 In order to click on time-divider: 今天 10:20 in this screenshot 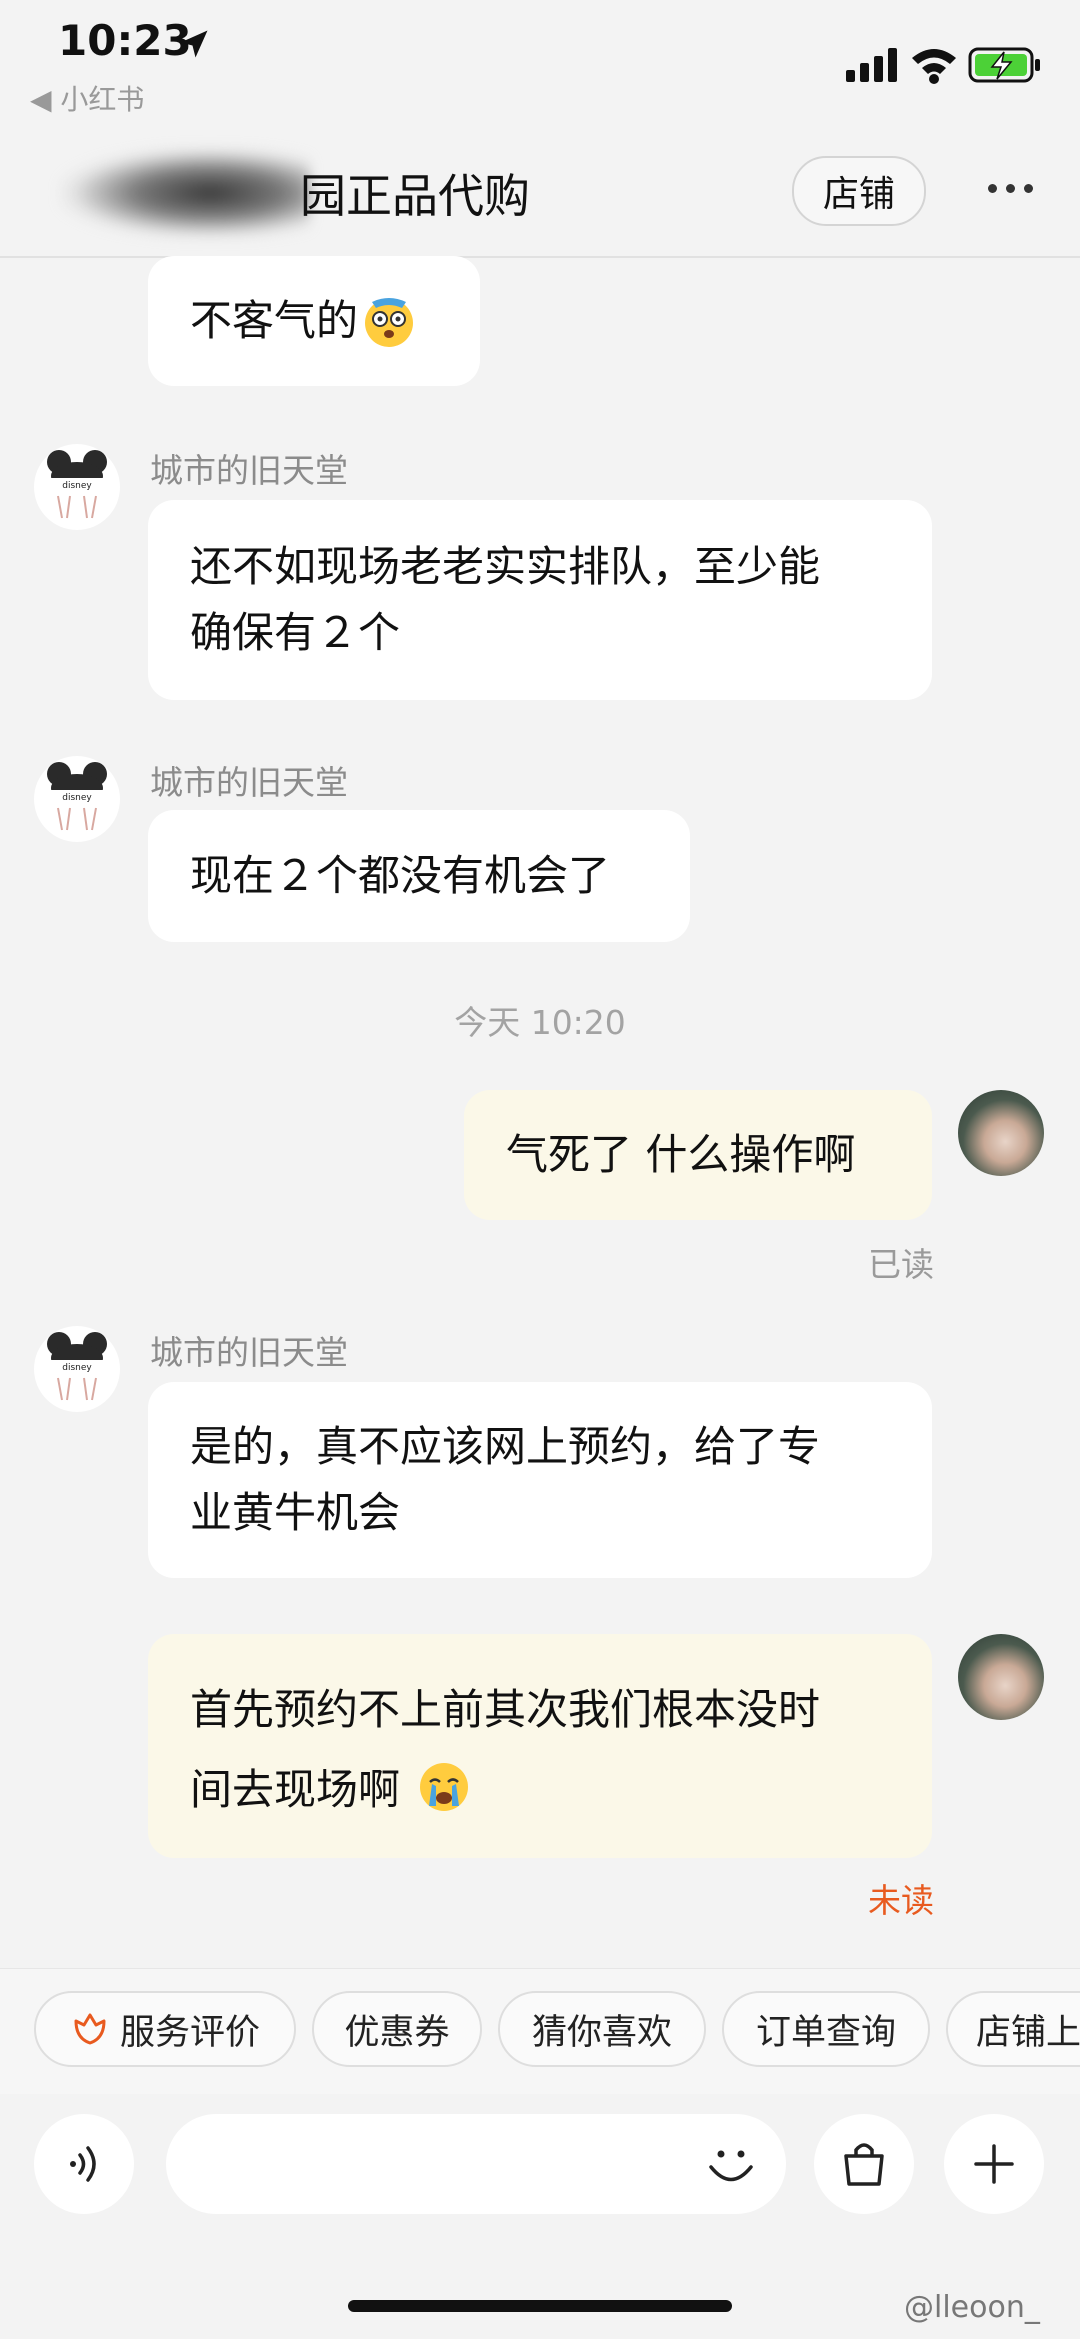, I will do `click(540, 1022)`.